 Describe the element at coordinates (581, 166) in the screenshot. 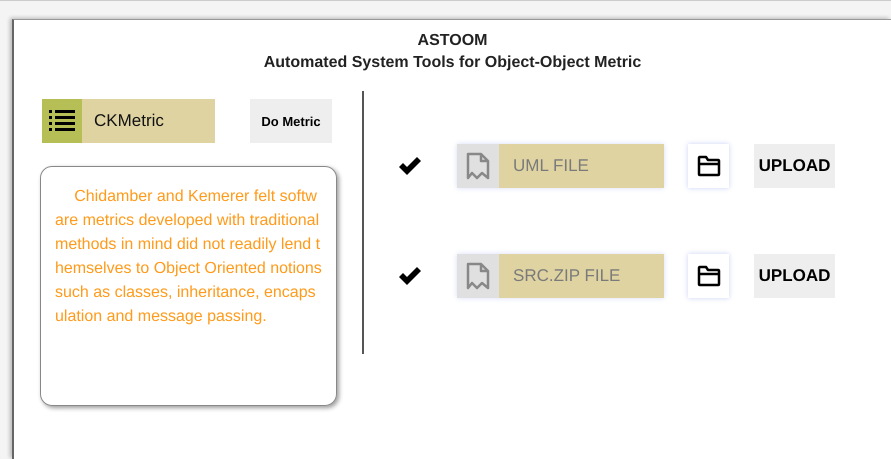

I see `file-path-field: UML FILE` at that location.